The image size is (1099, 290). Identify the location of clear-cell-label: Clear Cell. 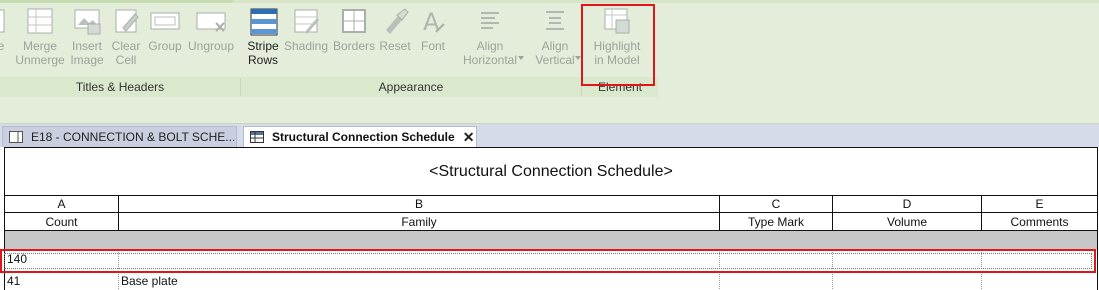
(126, 53).